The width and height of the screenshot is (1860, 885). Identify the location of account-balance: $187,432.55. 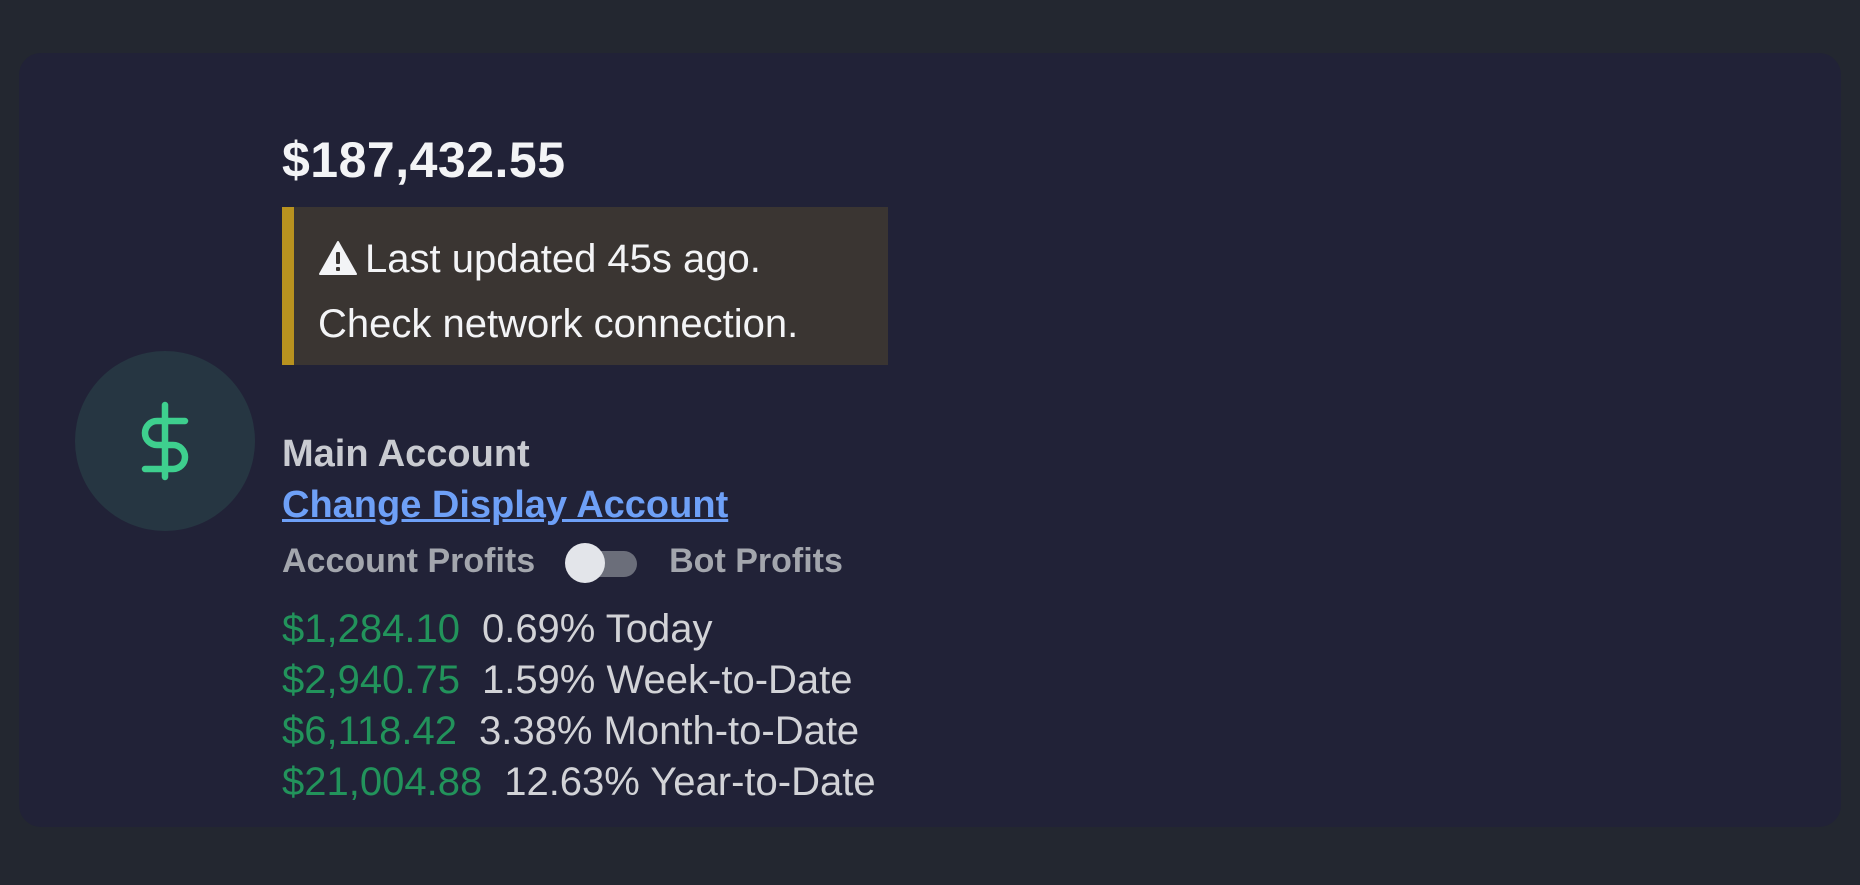
(424, 160).